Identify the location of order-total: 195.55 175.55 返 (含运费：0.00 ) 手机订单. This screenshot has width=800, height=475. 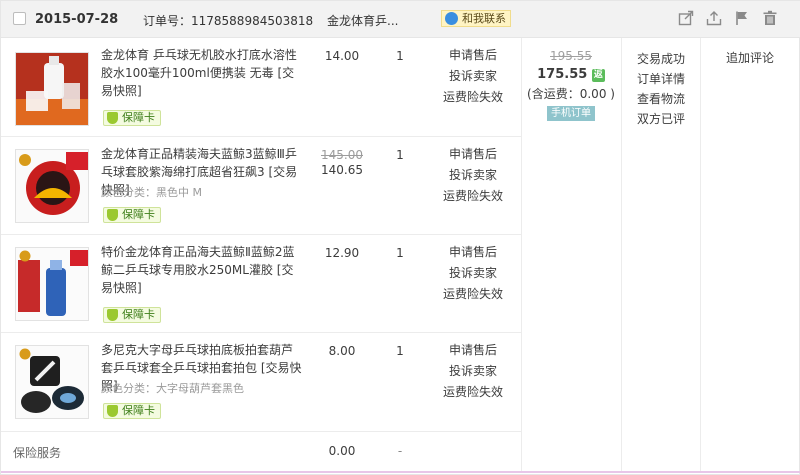
(571, 85).